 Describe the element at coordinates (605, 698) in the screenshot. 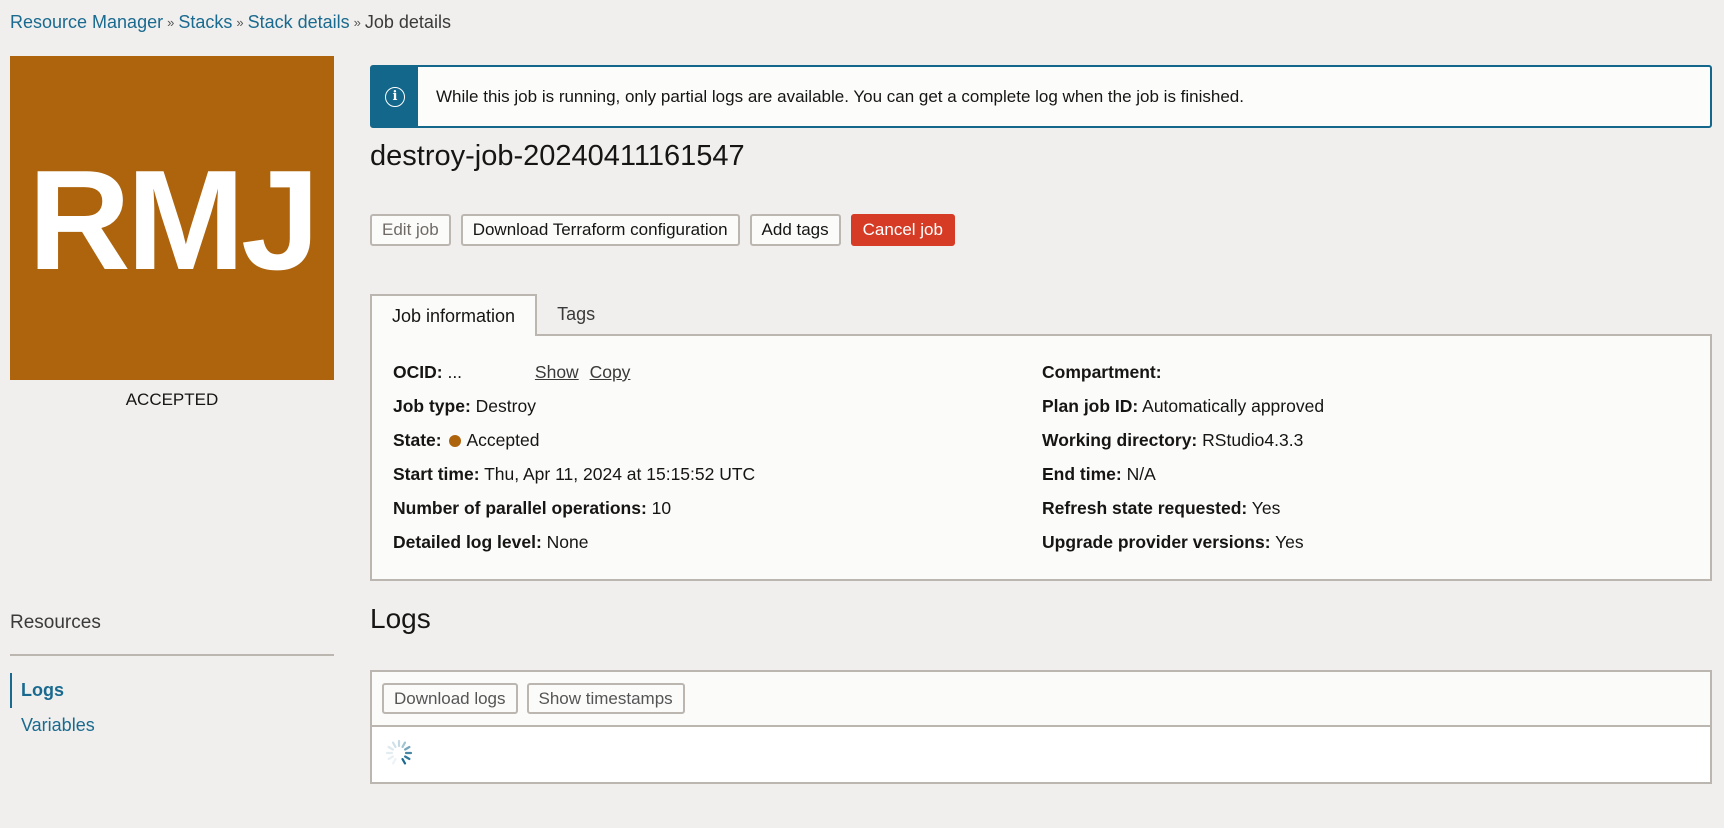

I see `show-timestamps-button: Show timestamps` at that location.